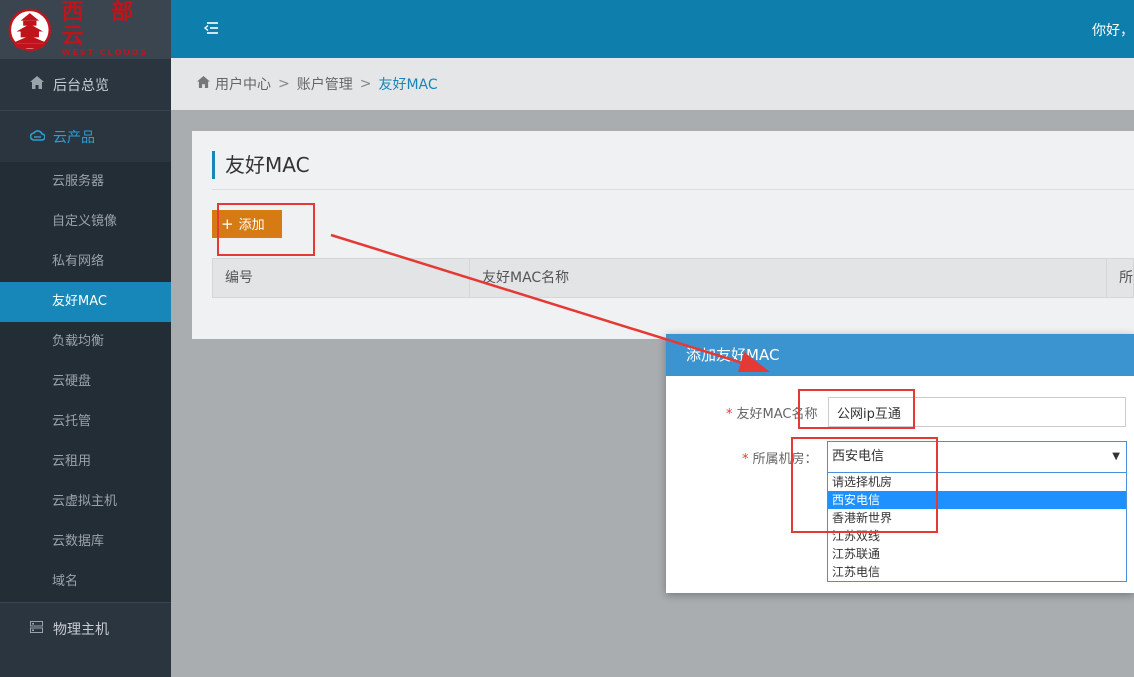 The height and width of the screenshot is (677, 1134). I want to click on room-field-label: * 所属机房：, so click(780, 457).